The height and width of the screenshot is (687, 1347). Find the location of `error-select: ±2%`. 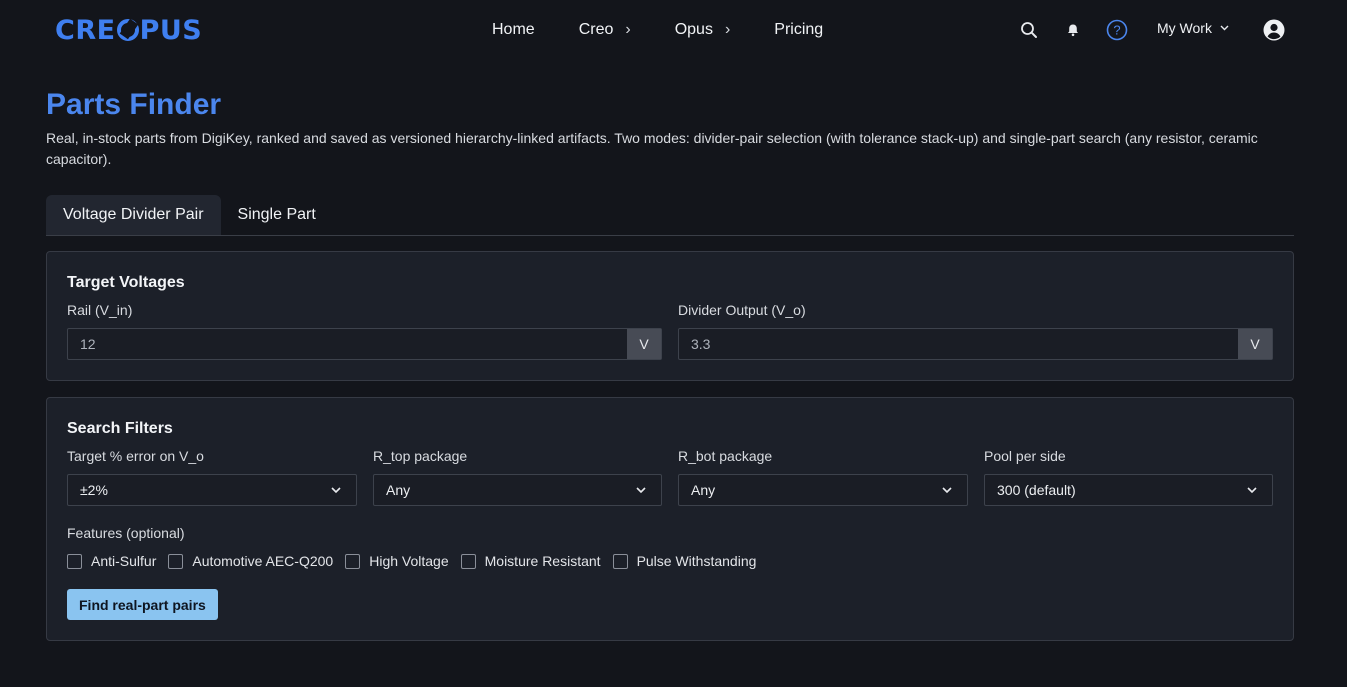

error-select: ±2% is located at coordinates (212, 490).